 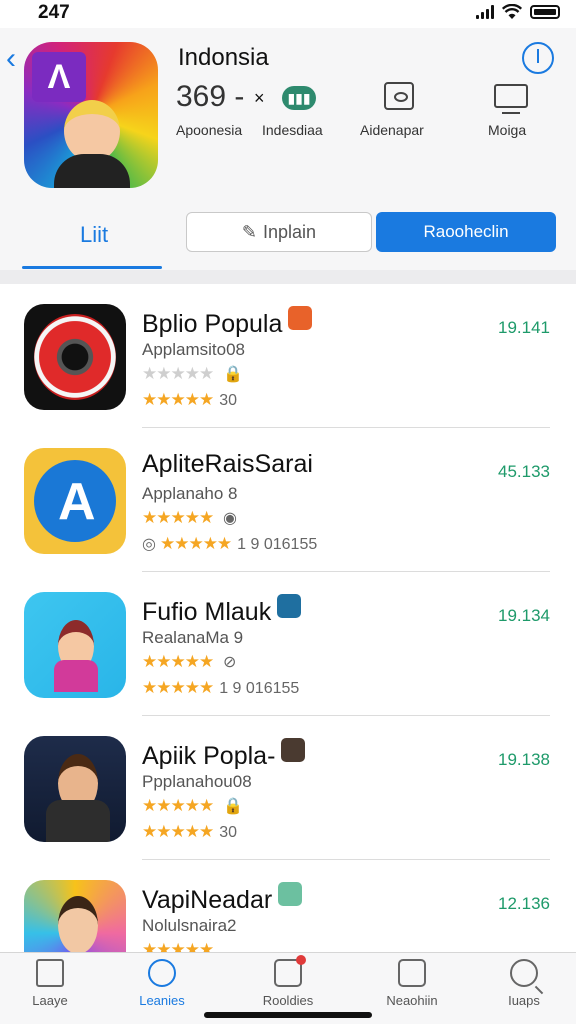 I want to click on avatar-body, so click(x=92, y=171).